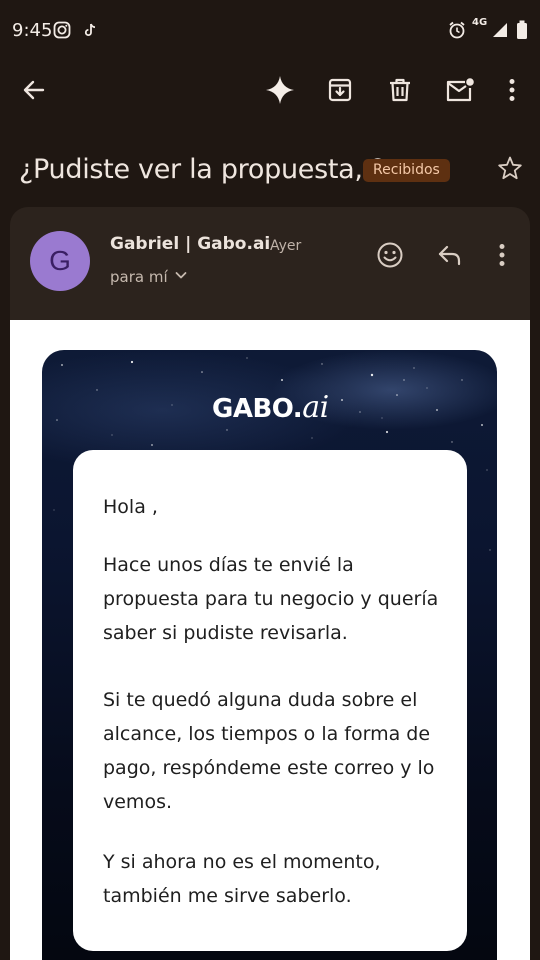 The height and width of the screenshot is (960, 540). Describe the element at coordinates (500, 30) in the screenshot. I see `signal-icon` at that location.